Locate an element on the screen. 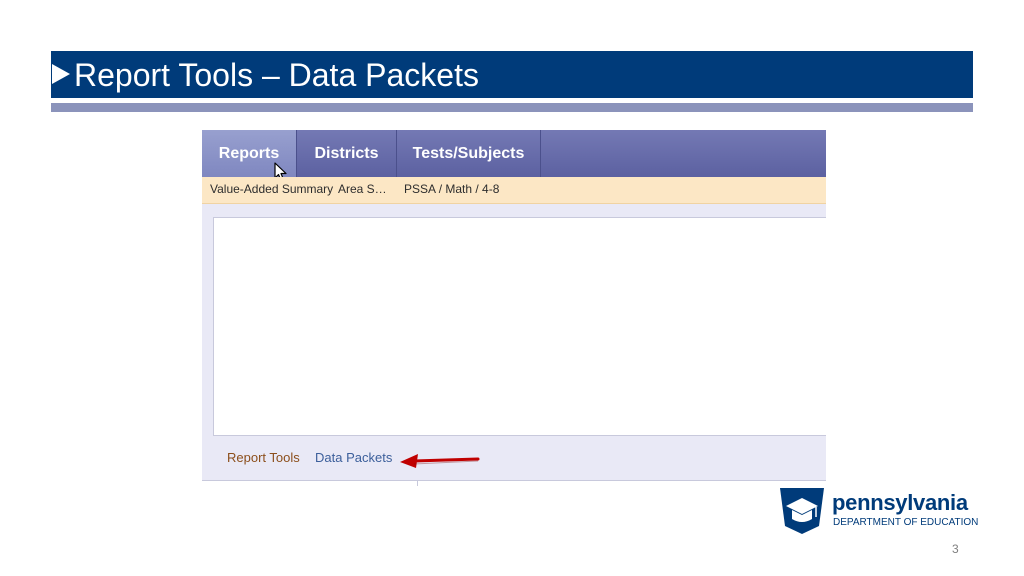 Image resolution: width=1024 pixels, height=576 pixels. report-tools-row: Report Tools Data Packets is located at coordinates (514, 458).